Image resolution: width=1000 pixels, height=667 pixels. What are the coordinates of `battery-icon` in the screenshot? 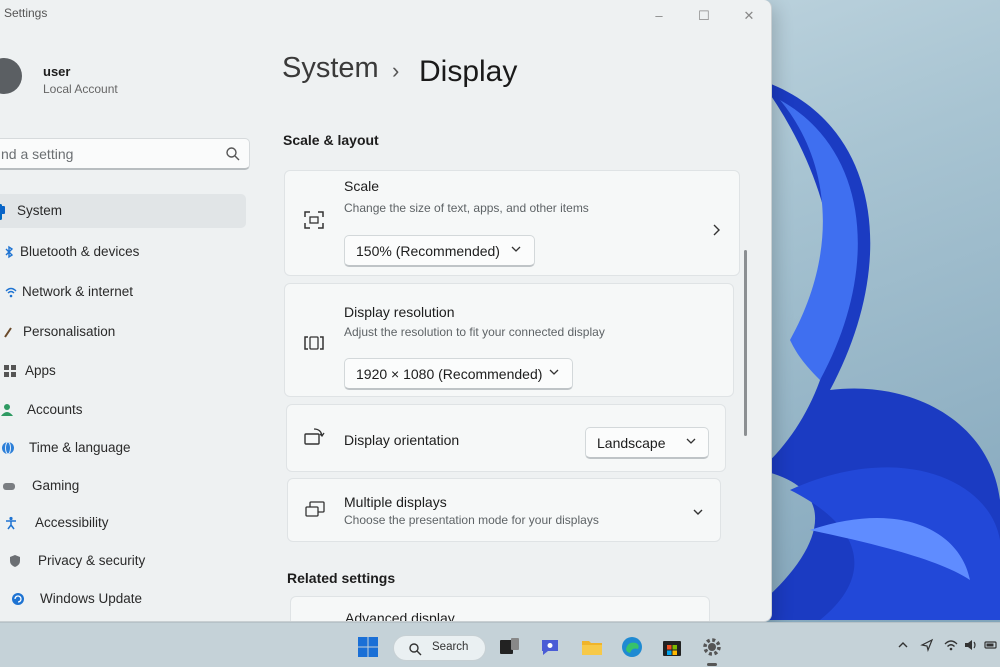 It's located at (991, 645).